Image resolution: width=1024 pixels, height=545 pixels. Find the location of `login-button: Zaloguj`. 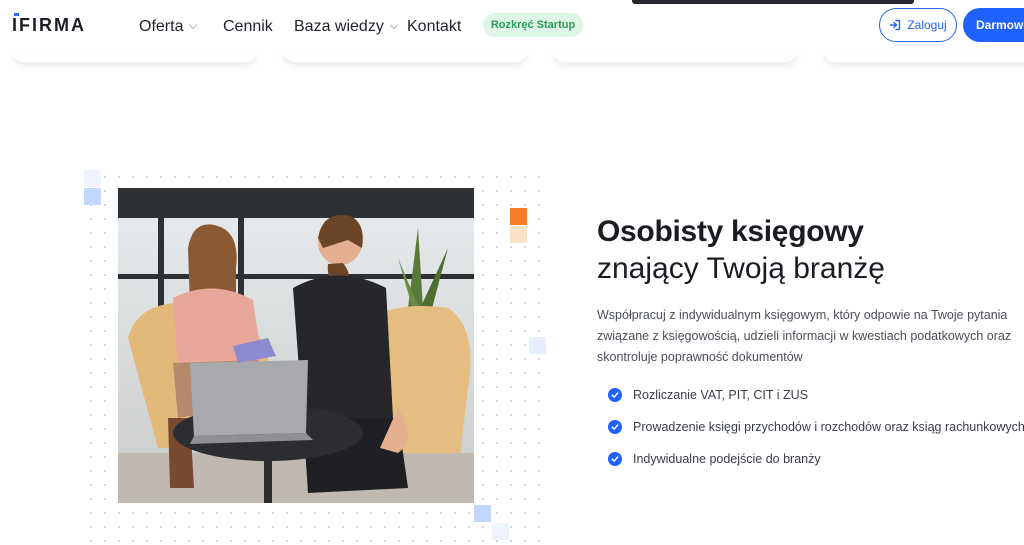

login-button: Zaloguj is located at coordinates (918, 25).